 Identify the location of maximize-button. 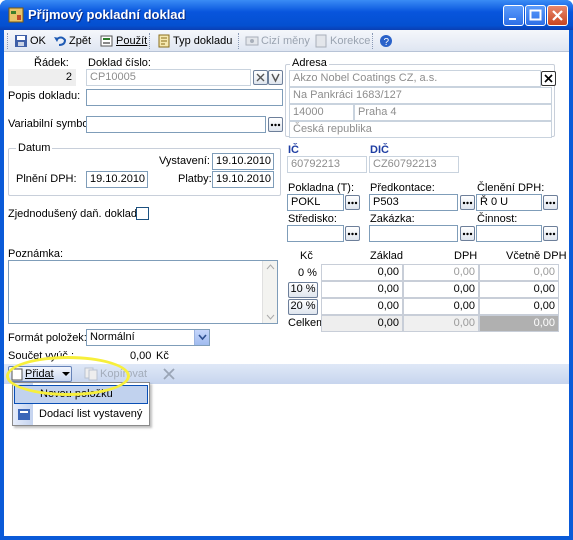
(535, 15).